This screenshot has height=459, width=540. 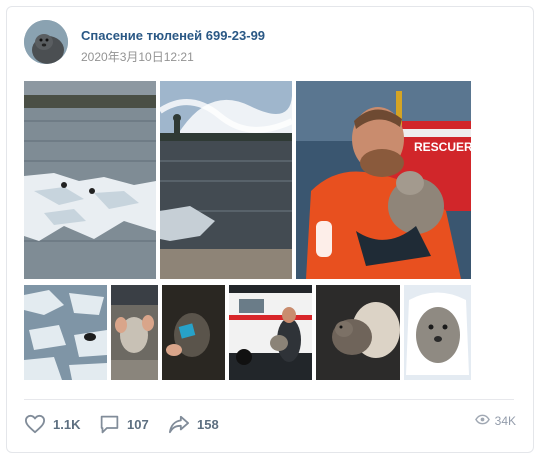 I want to click on heart-icon, so click(x=35, y=424).